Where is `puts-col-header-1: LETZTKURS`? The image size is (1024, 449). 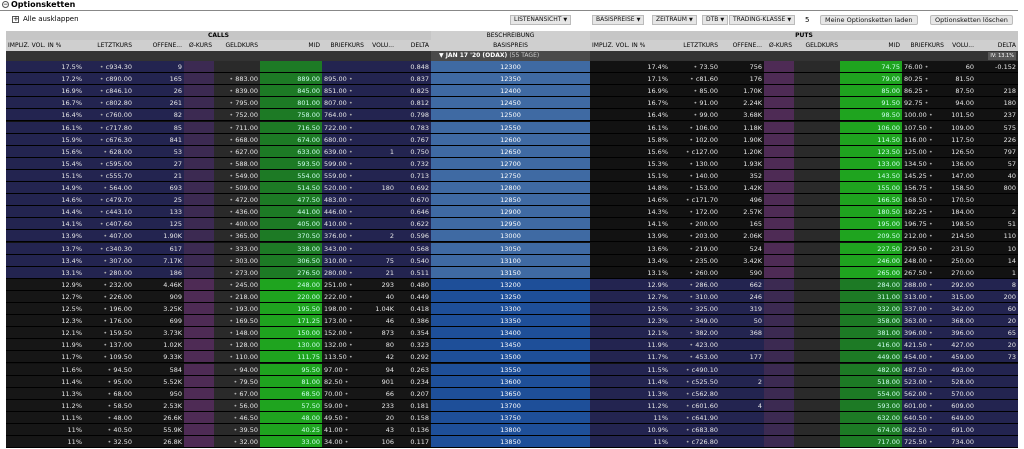
puts-col-header-1: LETZTKURS is located at coordinates (695, 45).